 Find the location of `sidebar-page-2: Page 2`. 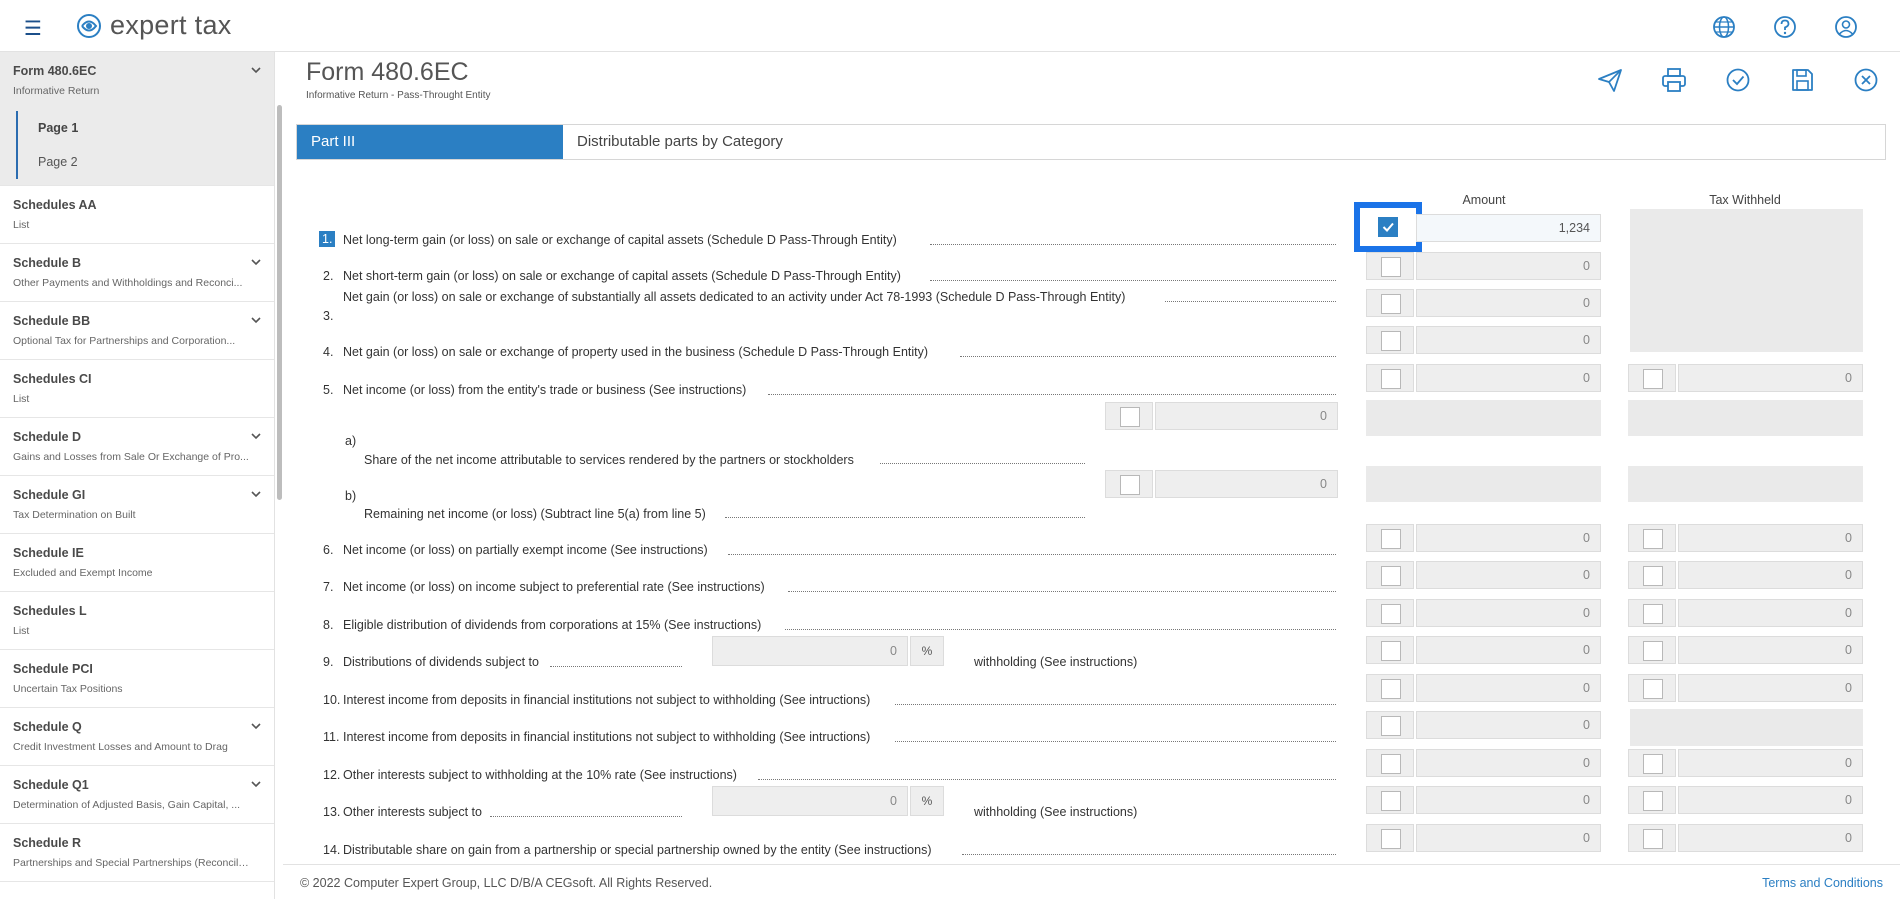

sidebar-page-2: Page 2 is located at coordinates (145, 162).